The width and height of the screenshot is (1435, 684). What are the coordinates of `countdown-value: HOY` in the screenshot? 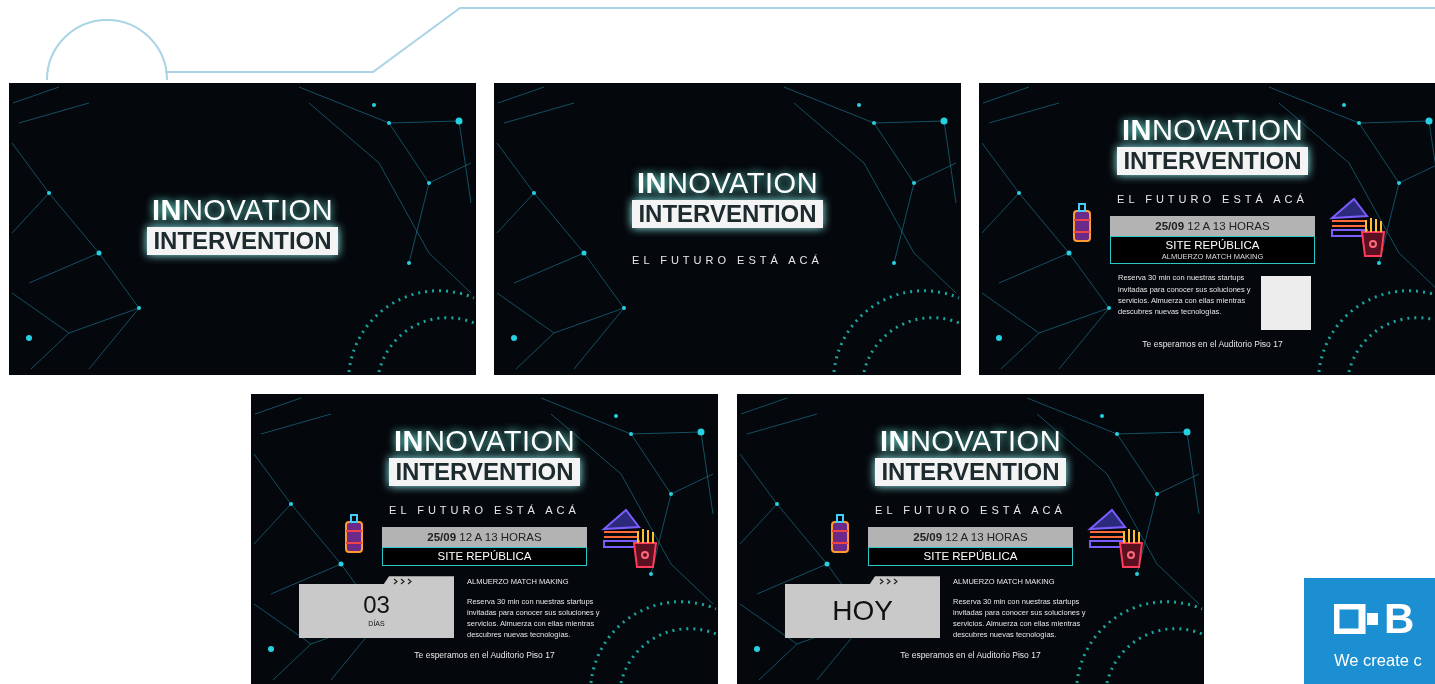 It's located at (862, 611).